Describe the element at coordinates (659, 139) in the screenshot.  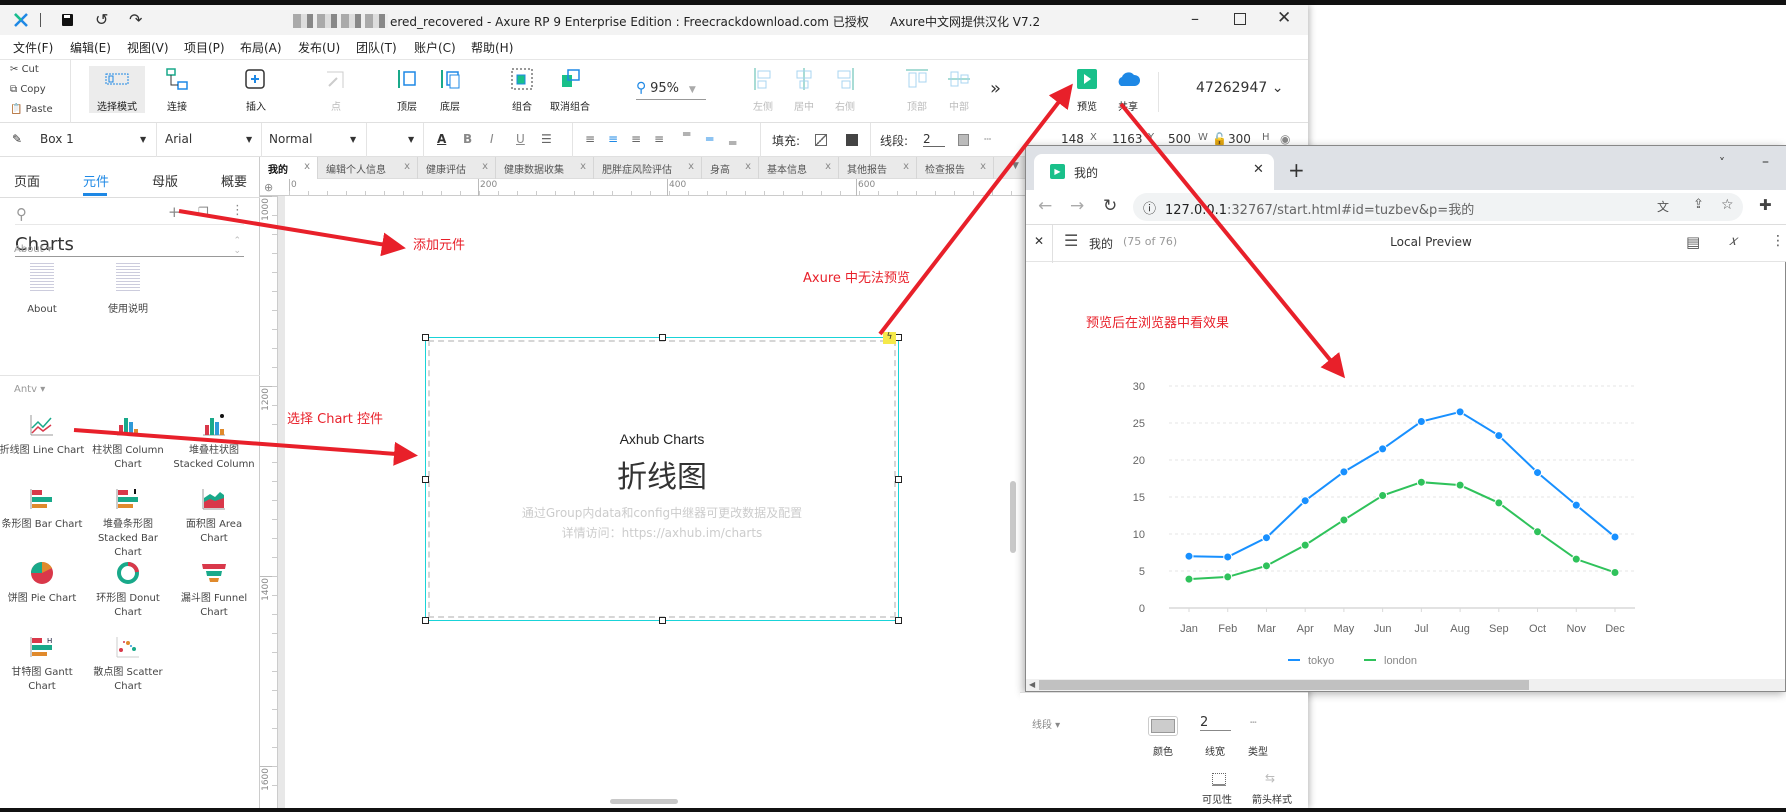
I see `justify-text-icon: ≡` at that location.